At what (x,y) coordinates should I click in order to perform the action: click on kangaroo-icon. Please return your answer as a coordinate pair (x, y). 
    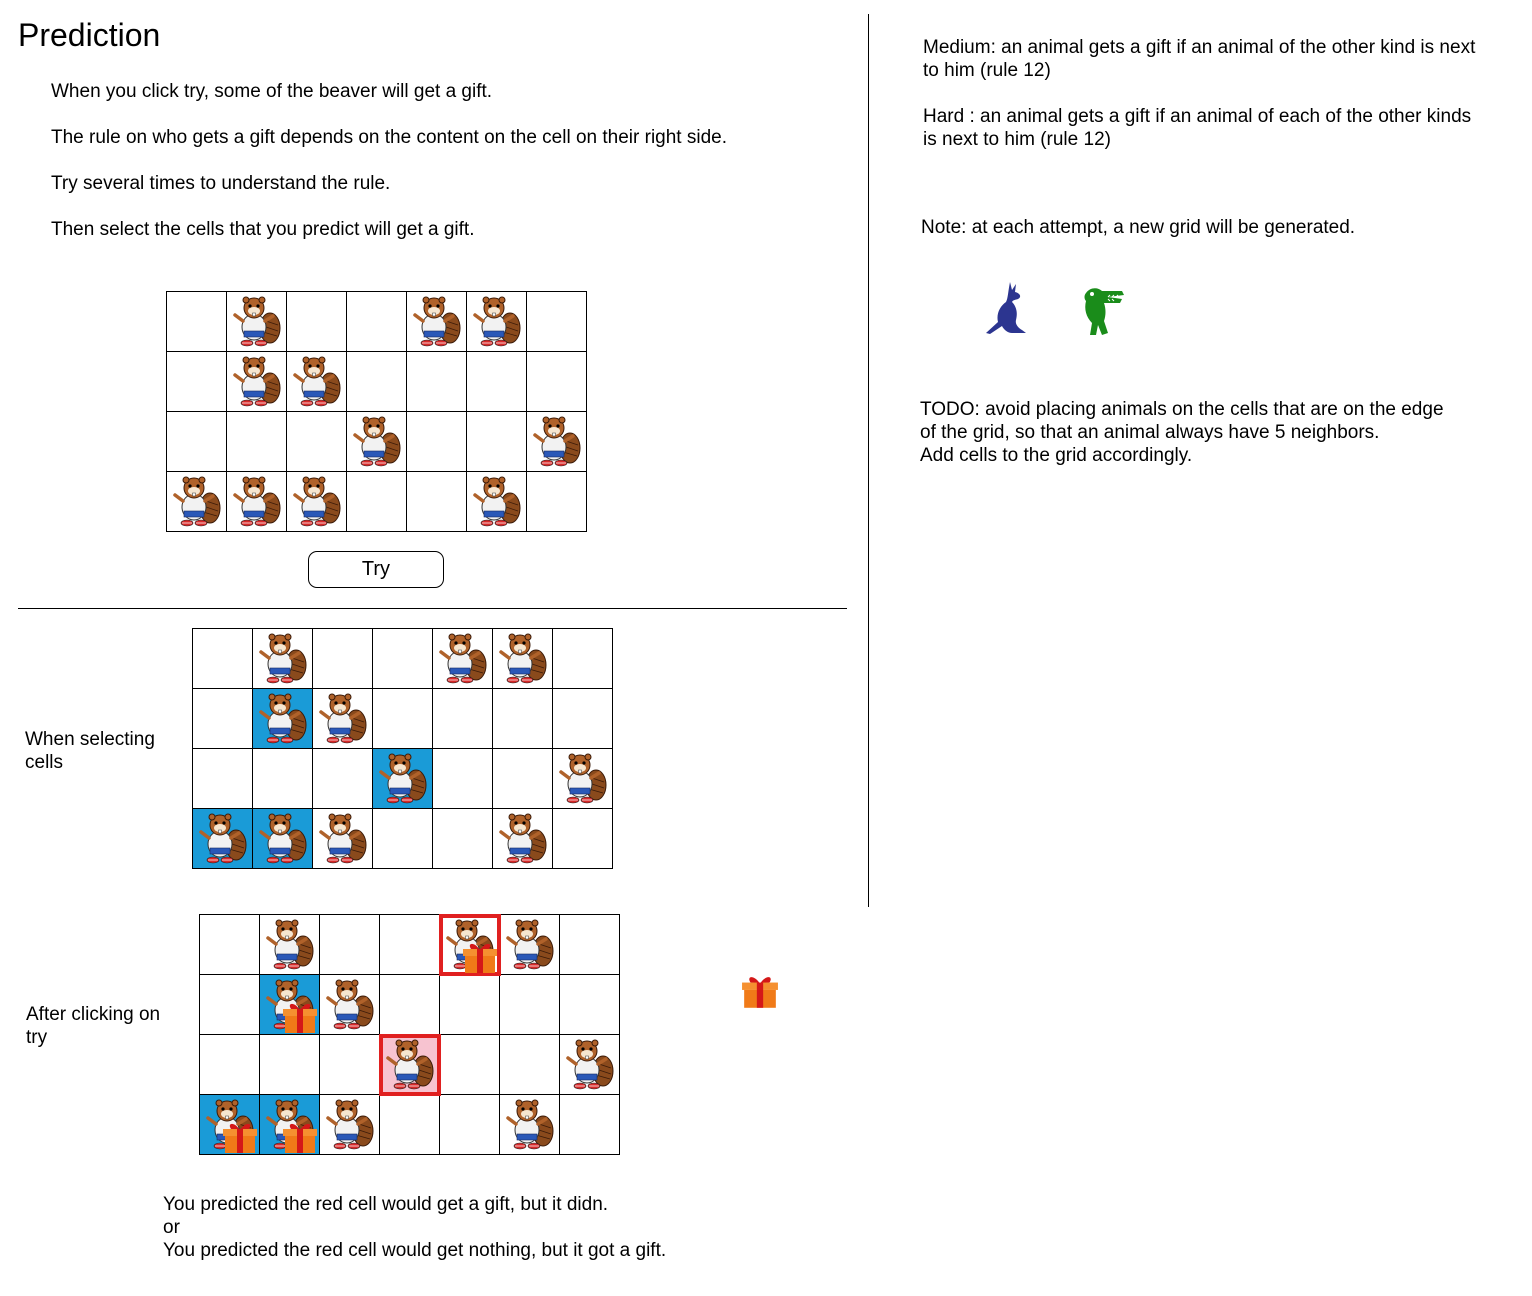
    Looking at the image, I should click on (1006, 308).